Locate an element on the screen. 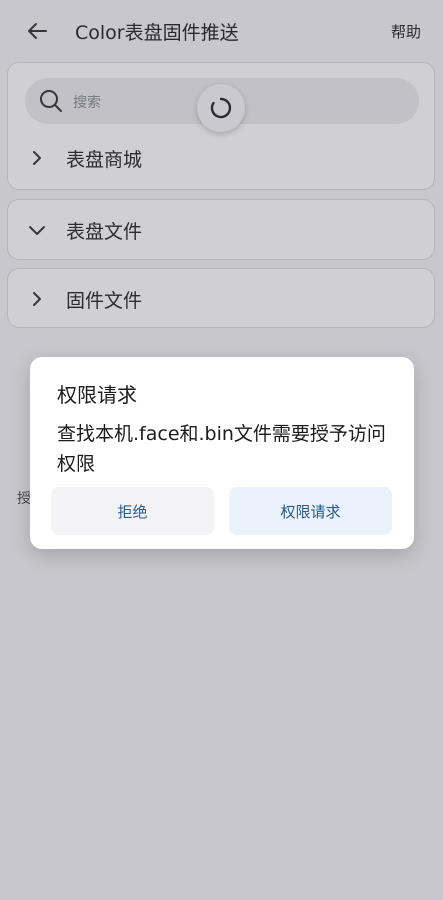 The height and width of the screenshot is (900, 443). grant-permission-button: 权限请求 is located at coordinates (310, 511).